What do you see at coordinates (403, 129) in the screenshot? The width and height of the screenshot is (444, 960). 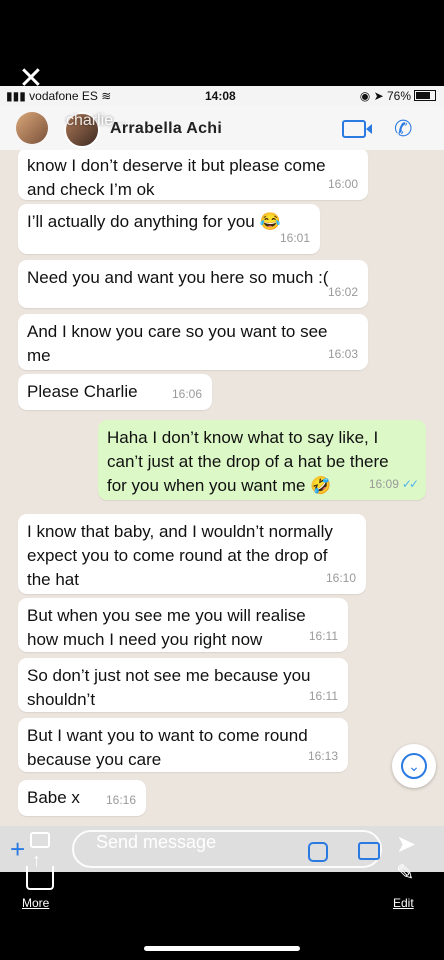 I see `phone-icon: ✆` at bounding box center [403, 129].